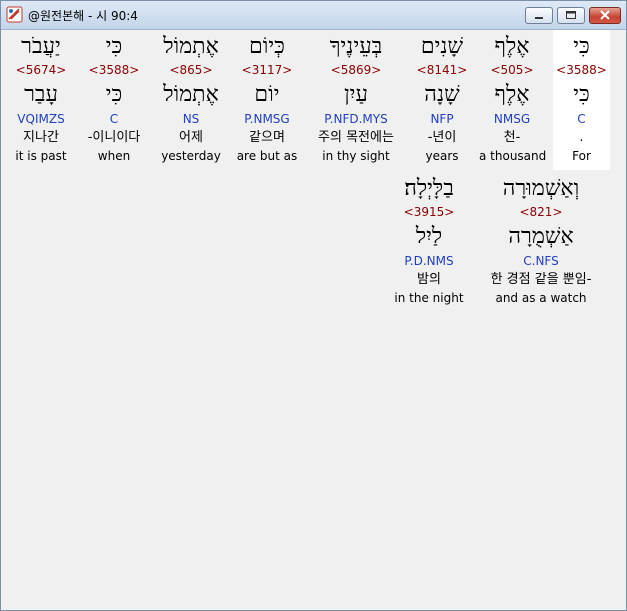 This screenshot has height=611, width=627. Describe the element at coordinates (356, 119) in the screenshot. I see `parsing-code: P.NFD.MYS` at that location.